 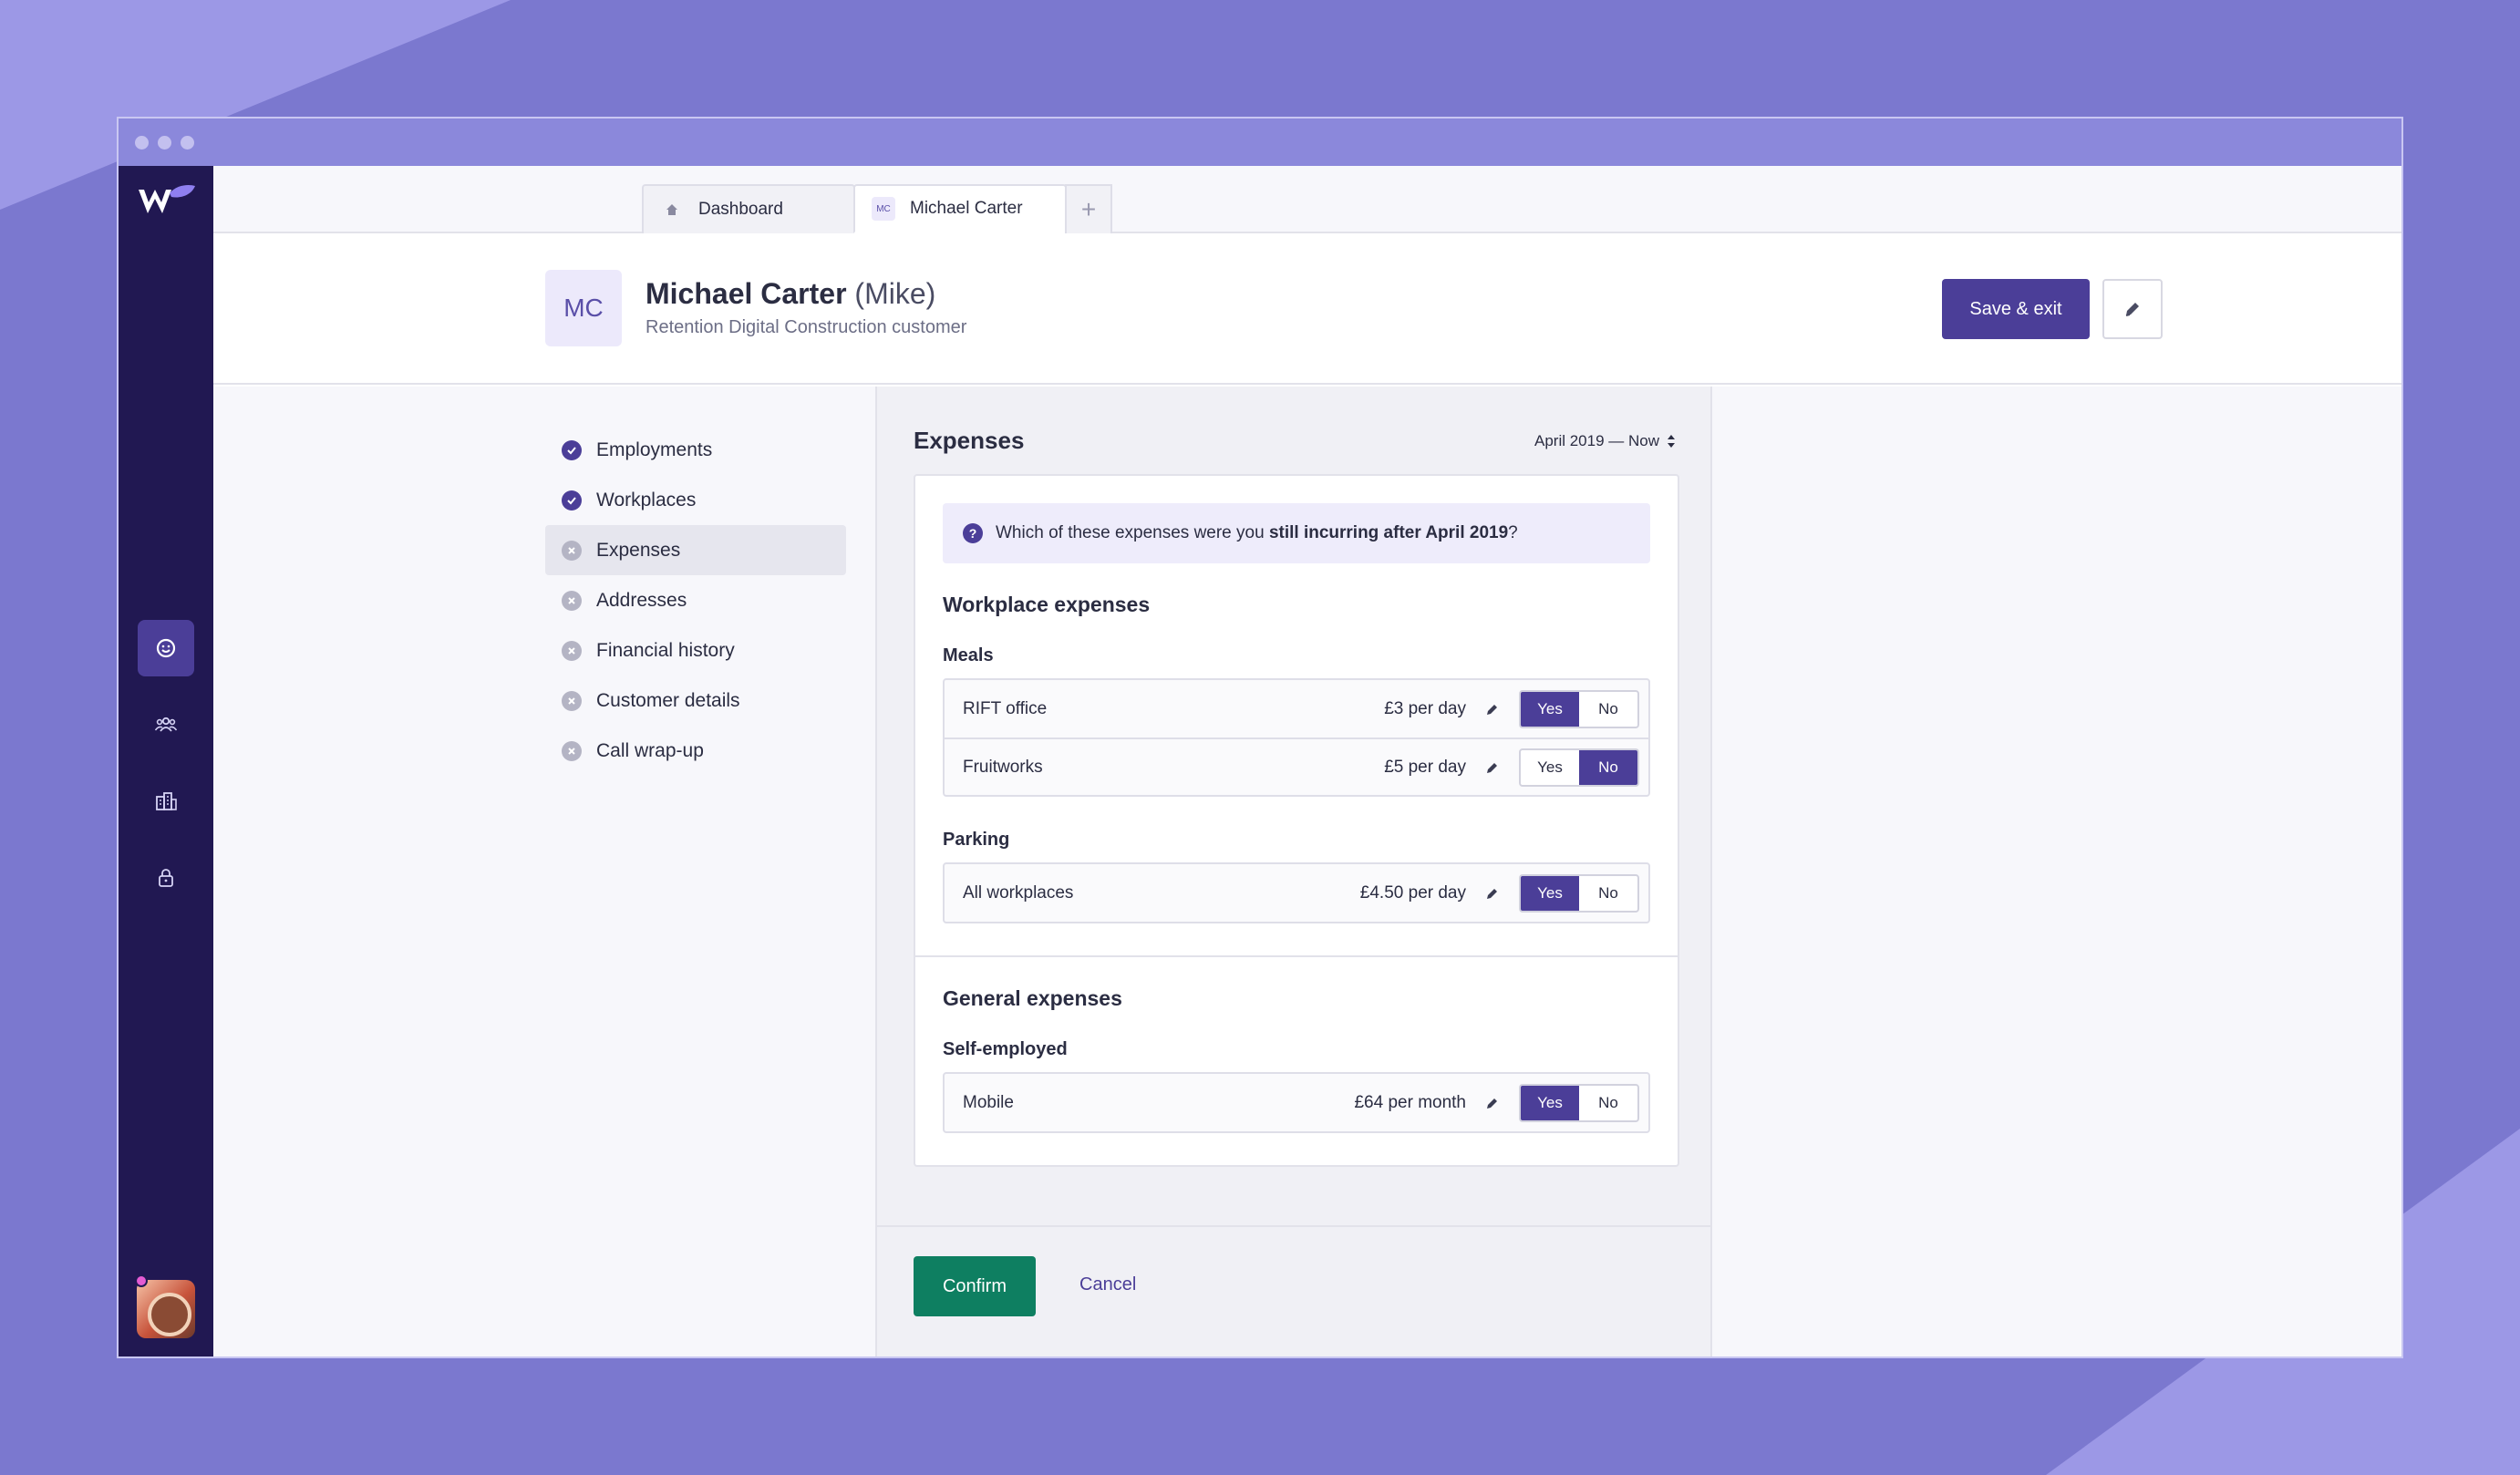 I want to click on expense-amount: £64 per month, so click(x=1410, y=1102).